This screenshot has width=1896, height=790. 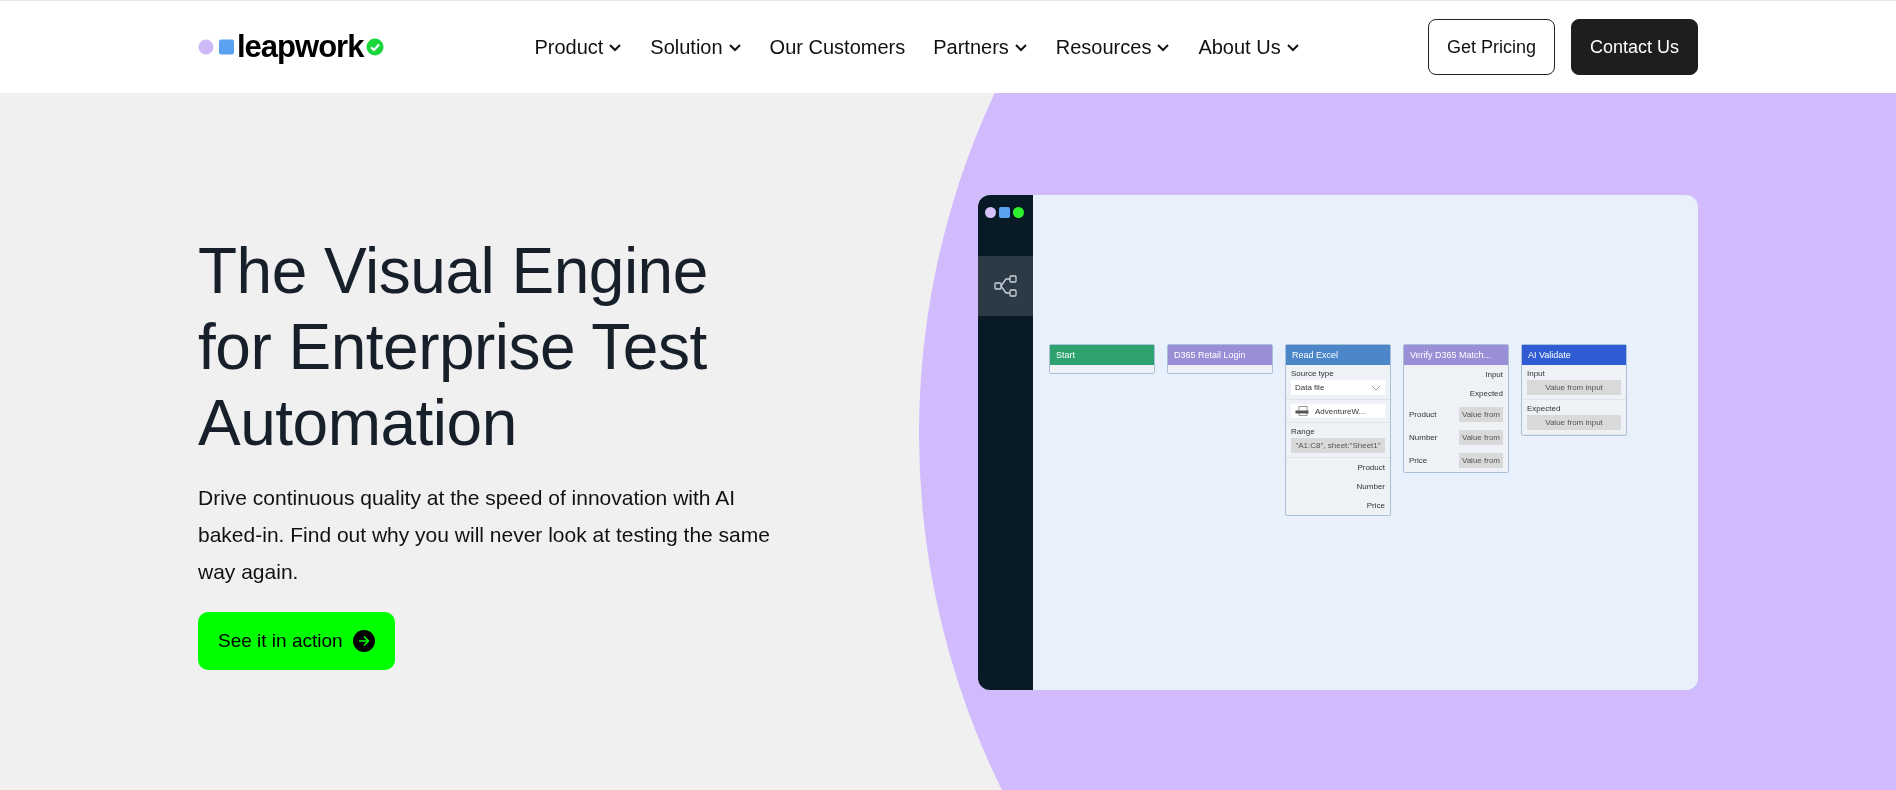 I want to click on flow-node: AI Validate Input Value from input Expected Value from input, so click(x=1574, y=390).